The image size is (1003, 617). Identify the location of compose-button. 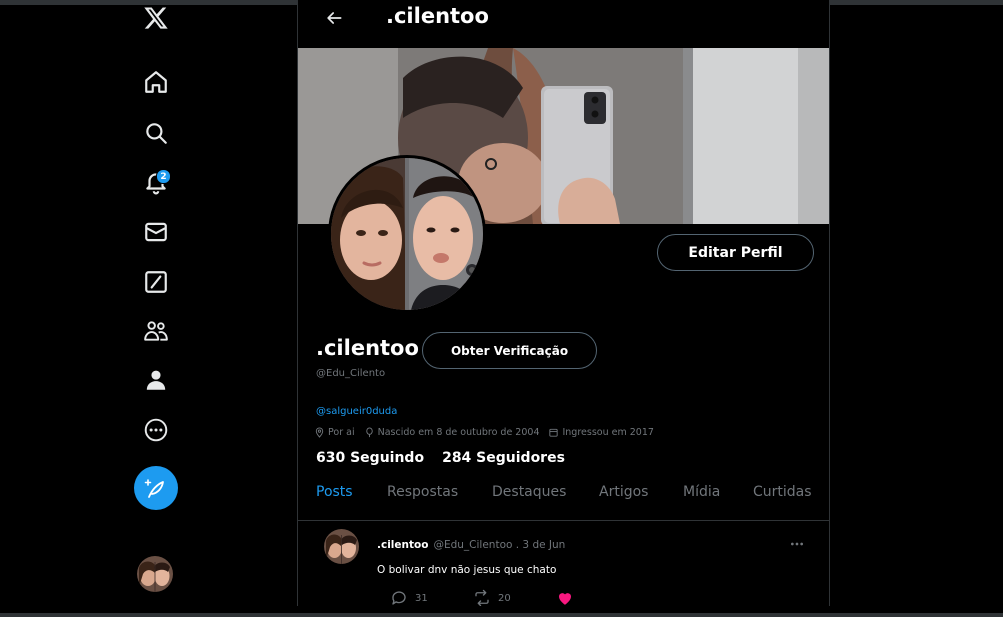
(156, 488).